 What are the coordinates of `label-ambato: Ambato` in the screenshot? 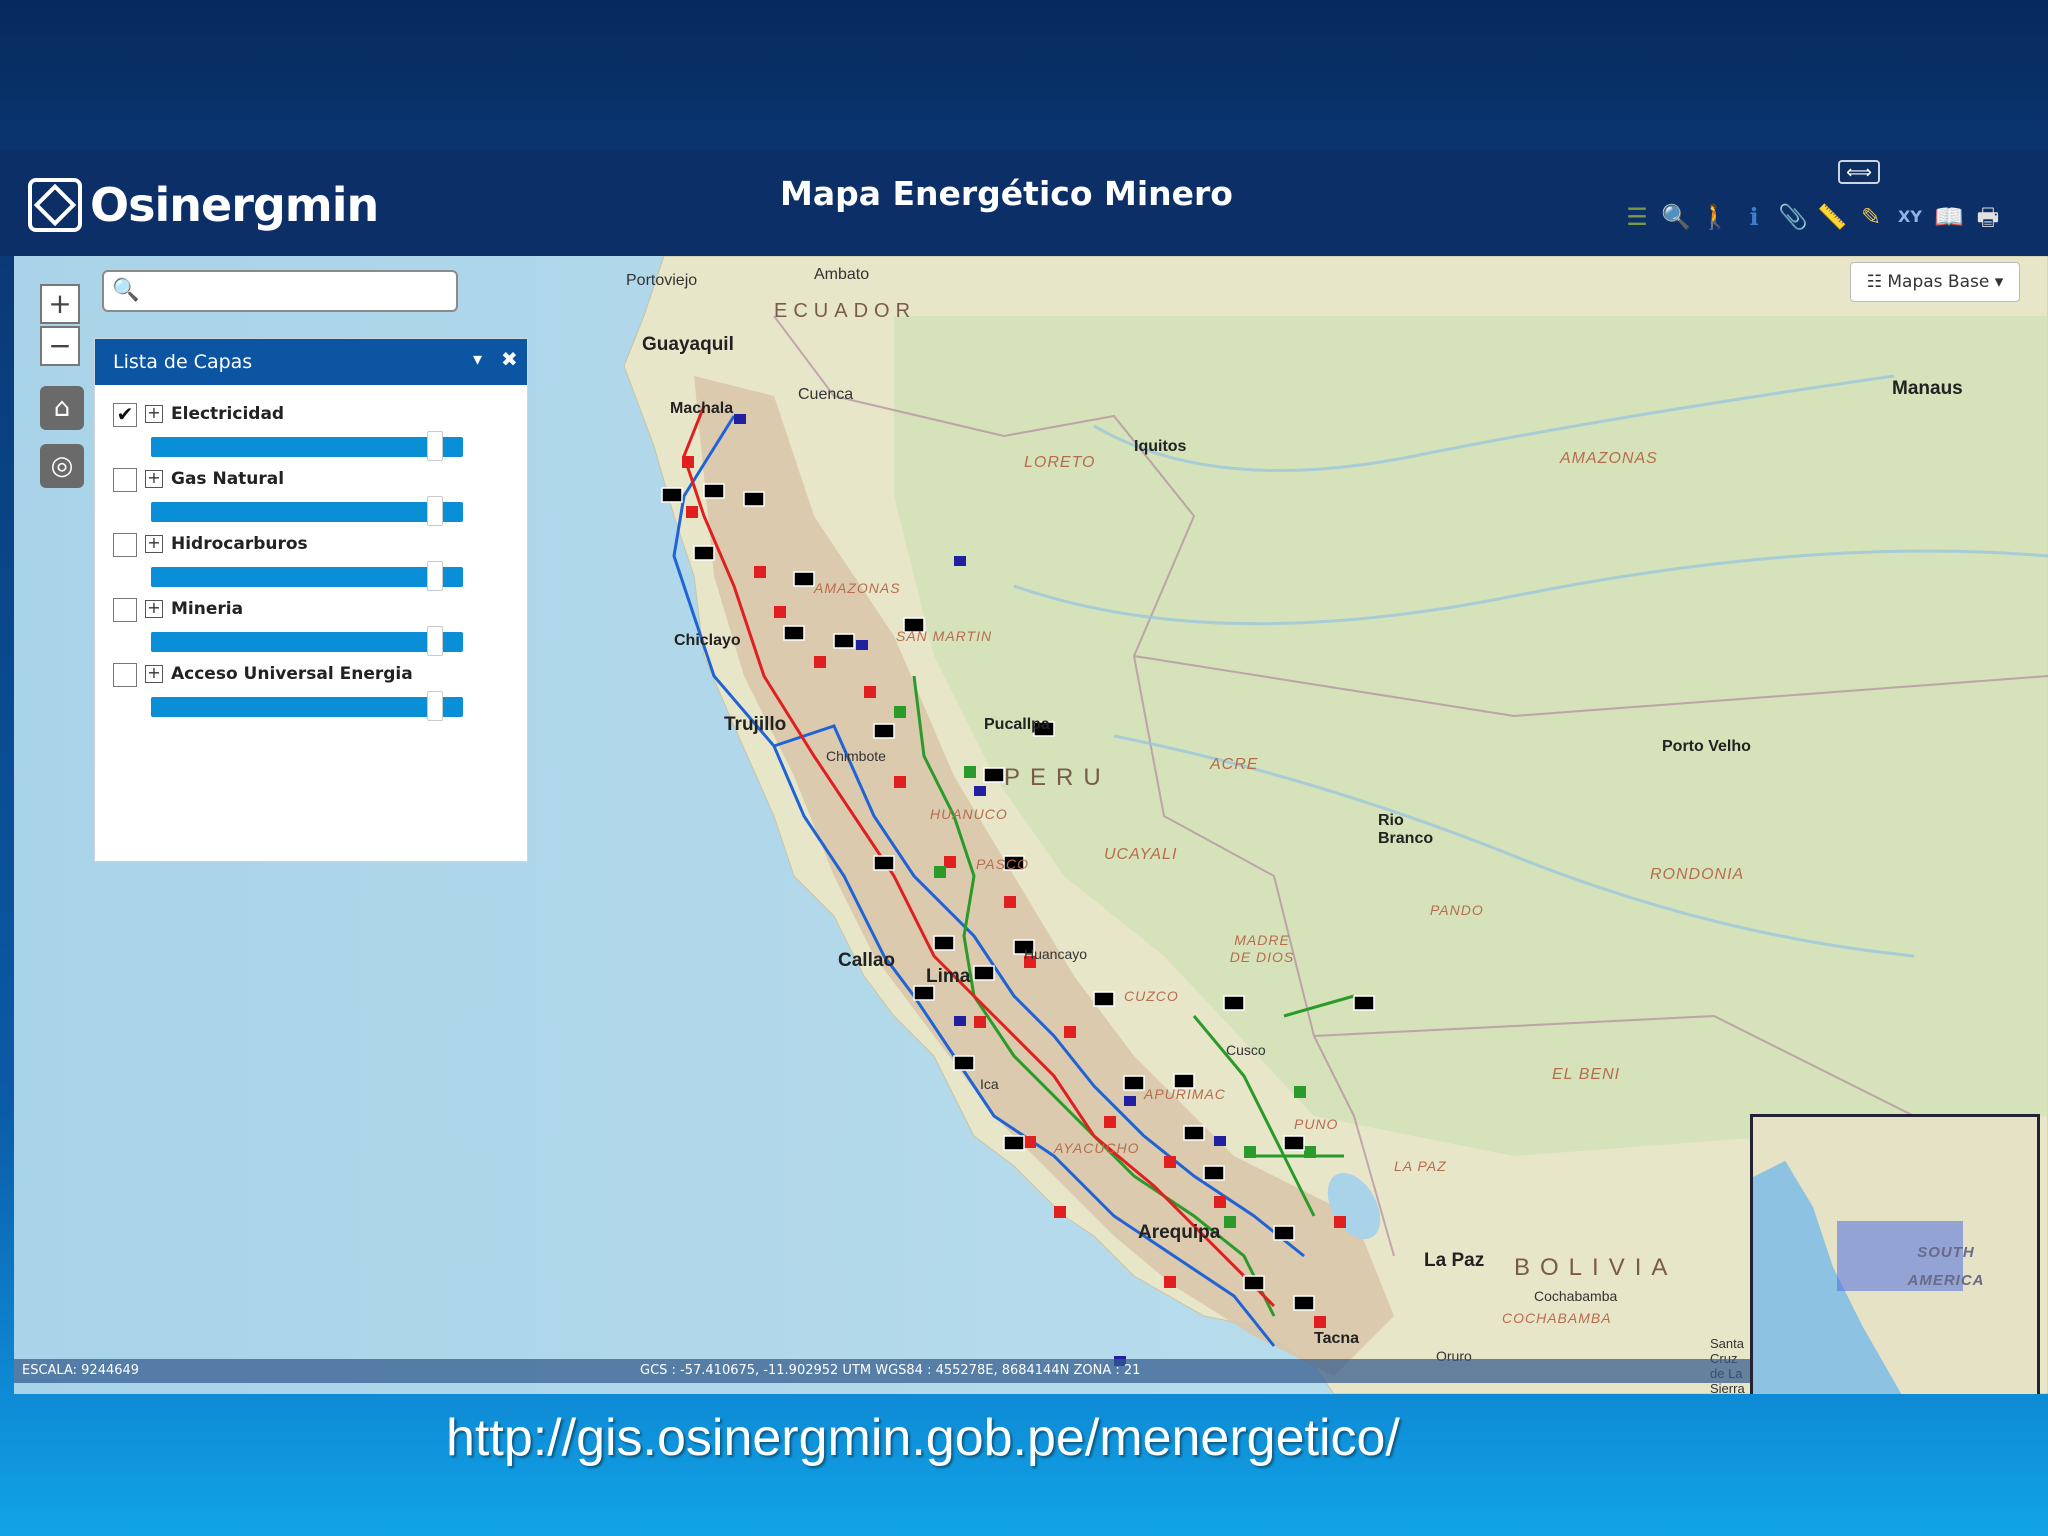 It's located at (842, 274).